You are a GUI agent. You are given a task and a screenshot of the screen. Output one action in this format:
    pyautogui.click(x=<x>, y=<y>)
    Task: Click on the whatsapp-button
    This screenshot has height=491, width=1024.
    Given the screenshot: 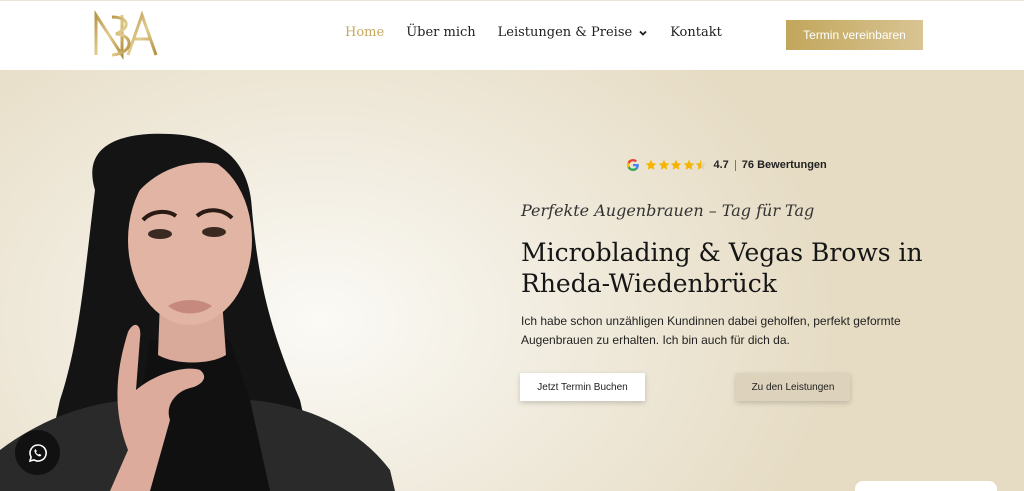 What is the action you would take?
    pyautogui.click(x=37, y=452)
    